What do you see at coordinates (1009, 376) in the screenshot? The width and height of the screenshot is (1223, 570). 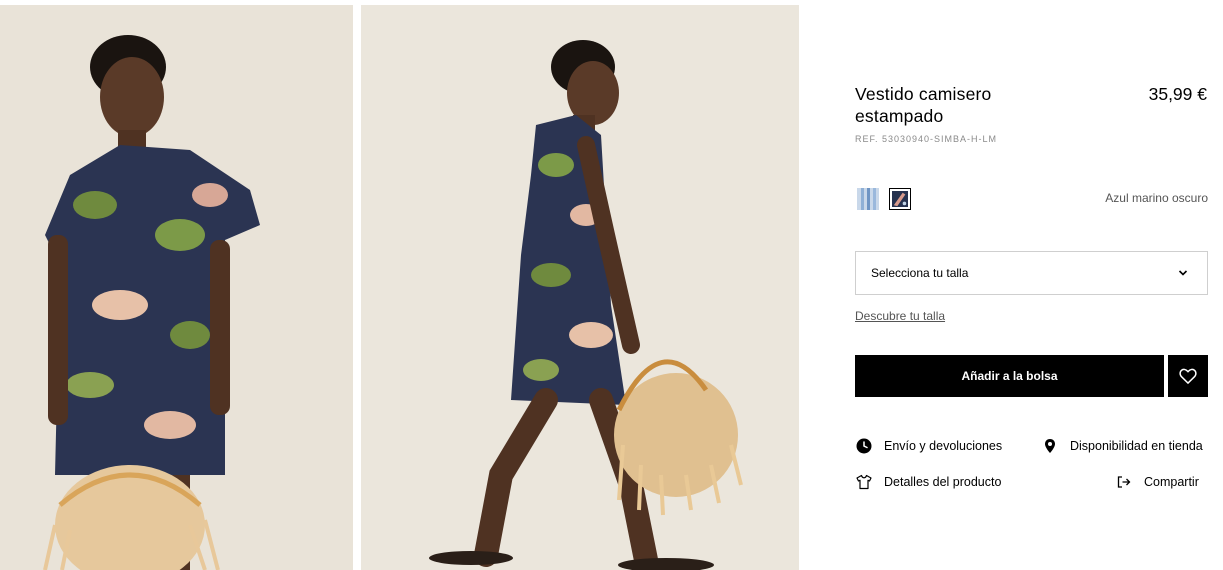 I see `add-to-bag-button: Añadir a la bolsa` at bounding box center [1009, 376].